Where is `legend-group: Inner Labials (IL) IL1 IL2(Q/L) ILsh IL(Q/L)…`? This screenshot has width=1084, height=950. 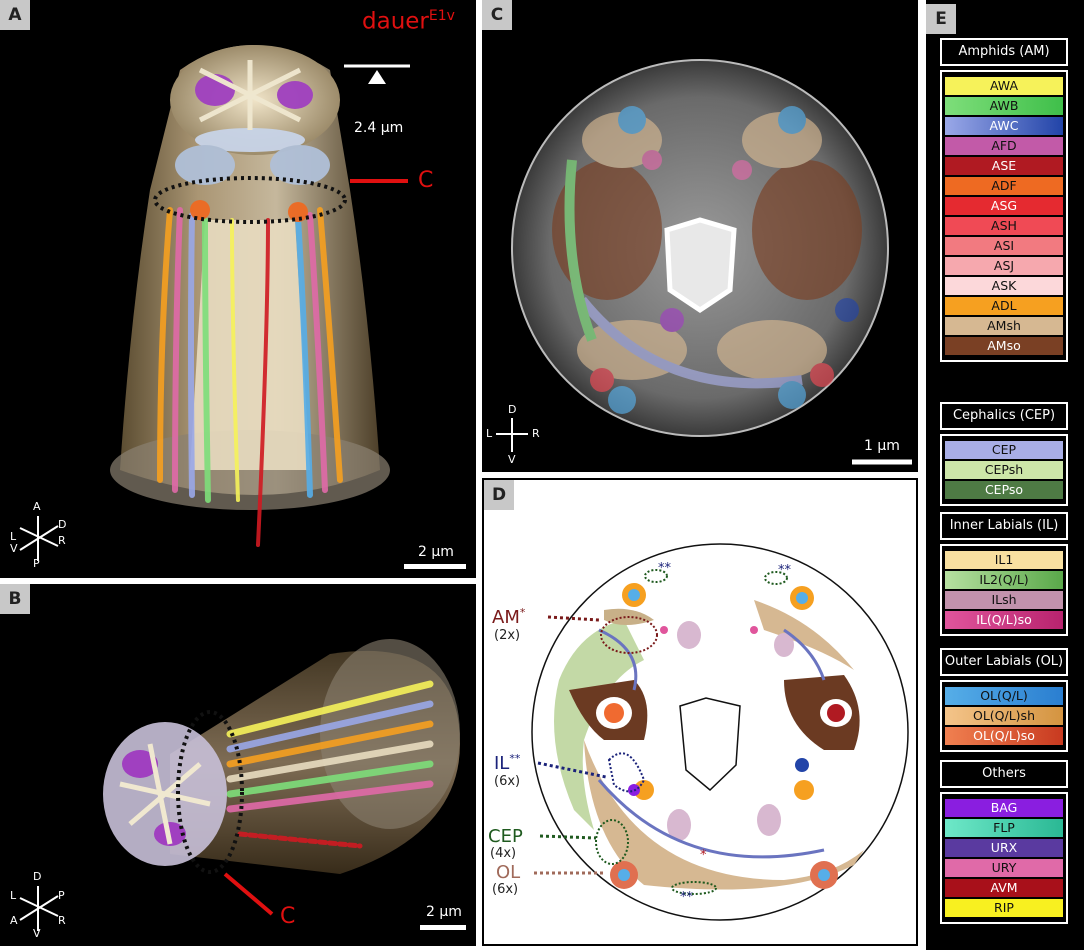 legend-group: Inner Labials (IL) IL1 IL2(Q/L) ILsh IL(Q/L)… is located at coordinates (1004, 578).